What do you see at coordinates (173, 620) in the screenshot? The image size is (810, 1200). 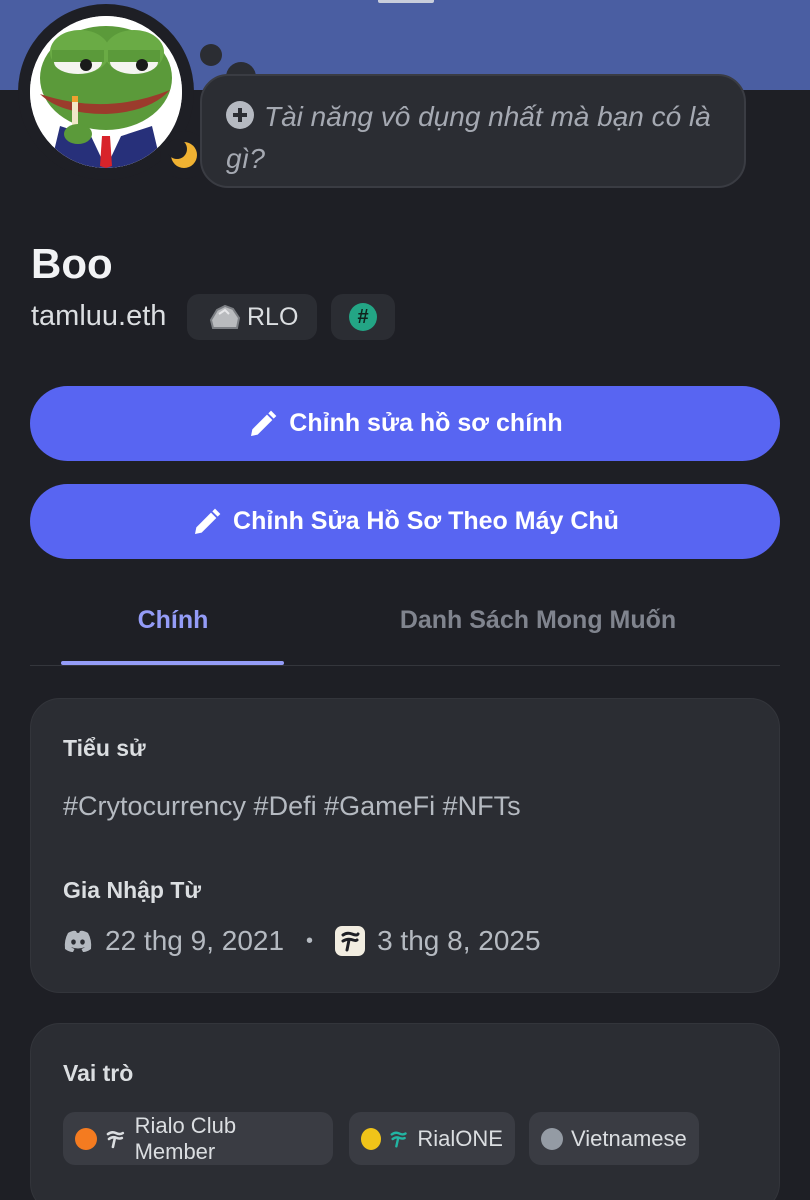 I see `tab-main: Chính` at bounding box center [173, 620].